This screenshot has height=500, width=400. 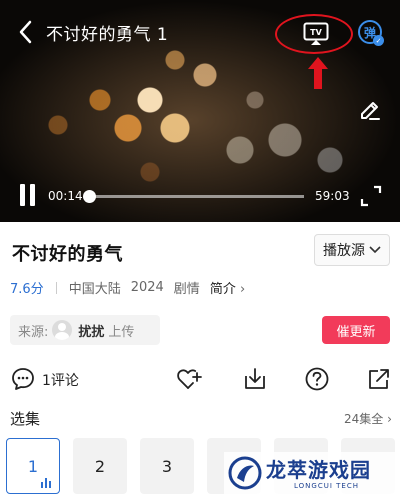 What do you see at coordinates (107, 35) in the screenshot?
I see `video-title: 不讨好的勇气 1` at bounding box center [107, 35].